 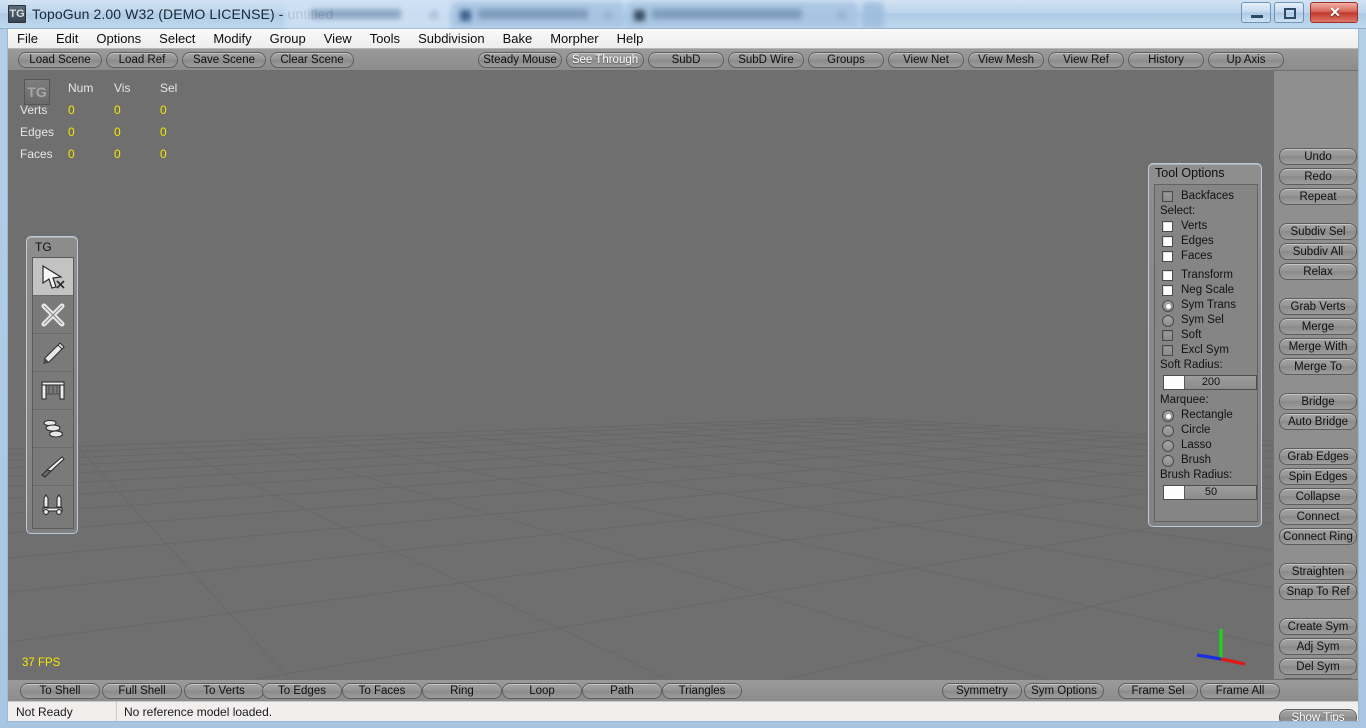 What do you see at coordinates (574, 39) in the screenshot?
I see `menu-item-morpher: Morpher` at bounding box center [574, 39].